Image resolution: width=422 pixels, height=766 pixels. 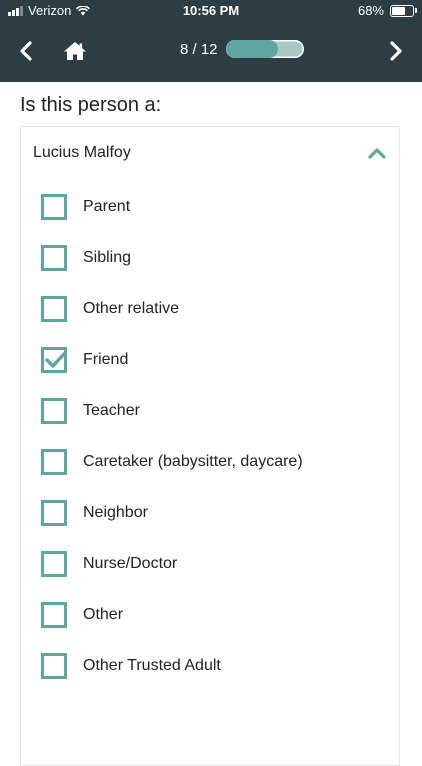 I want to click on option-label: Nurse/Doctor, so click(x=130, y=563).